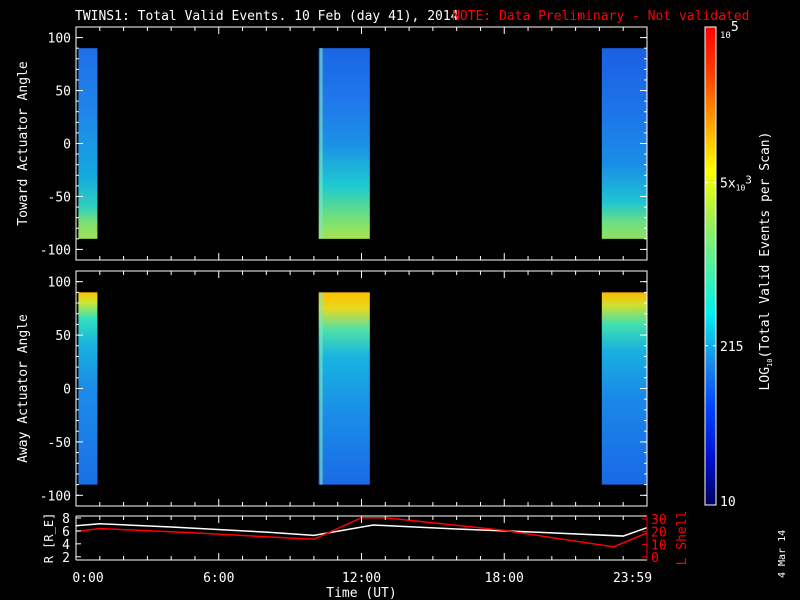 The width and height of the screenshot is (800, 600). What do you see at coordinates (49, 538) in the screenshot?
I see `r-axis-label: R [R_E]` at bounding box center [49, 538].